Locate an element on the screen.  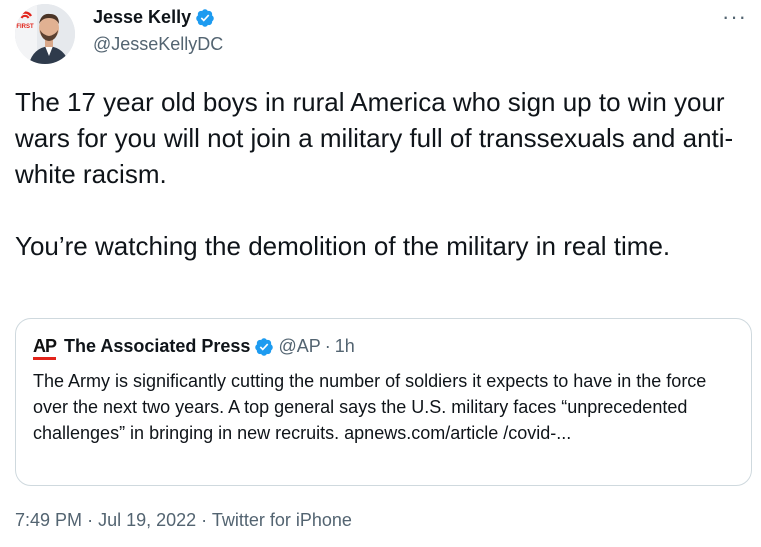
quoted-tweet-header: AP The Associated Press @AP · 1h is located at coordinates (194, 348).